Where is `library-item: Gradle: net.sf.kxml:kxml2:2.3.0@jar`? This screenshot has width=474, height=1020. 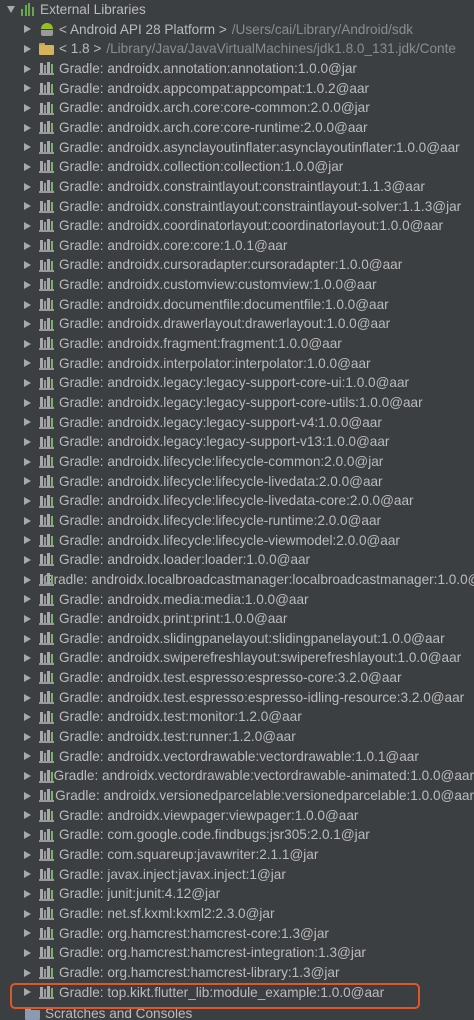
library-item: Gradle: net.sf.kxml:kxml2:2.3.0@jar is located at coordinates (237, 914).